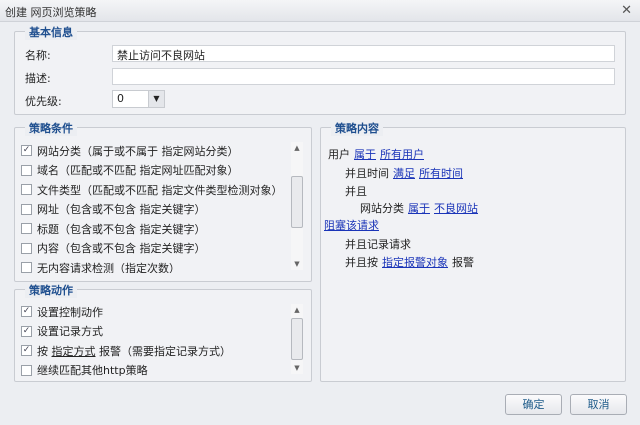  I want to click on action-label: 设置控制动作, so click(70, 312).